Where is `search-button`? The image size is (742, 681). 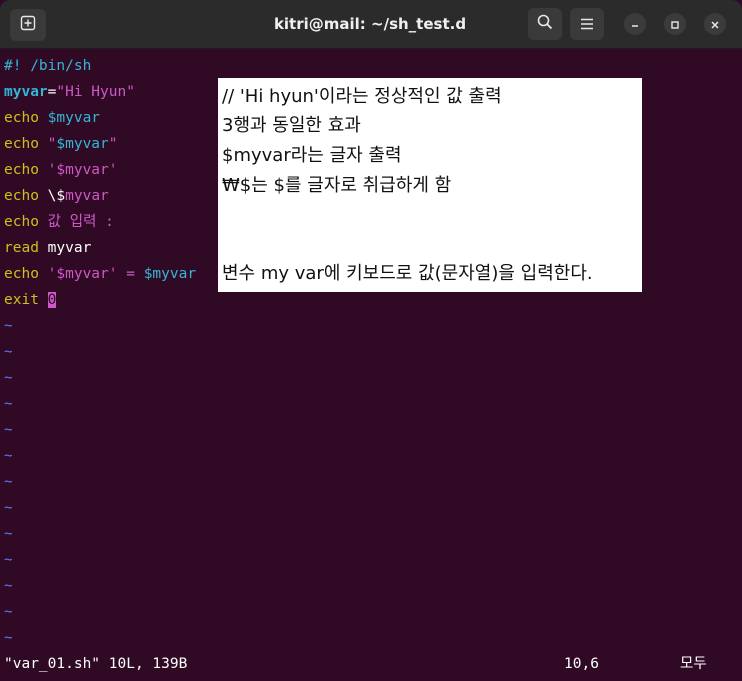 search-button is located at coordinates (545, 24).